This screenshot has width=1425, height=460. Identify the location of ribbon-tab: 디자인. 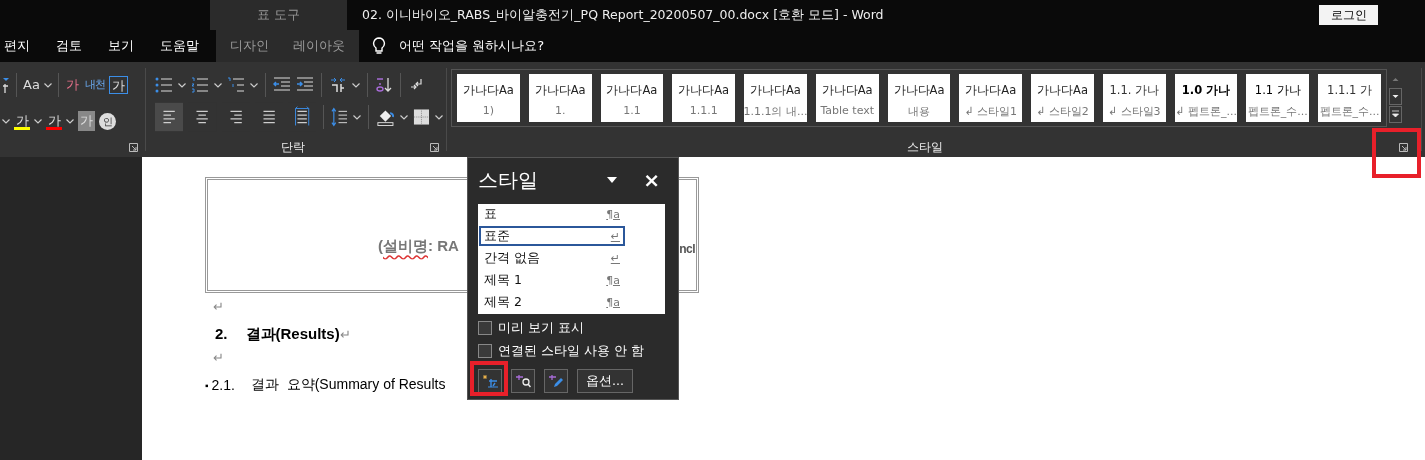
(249, 46).